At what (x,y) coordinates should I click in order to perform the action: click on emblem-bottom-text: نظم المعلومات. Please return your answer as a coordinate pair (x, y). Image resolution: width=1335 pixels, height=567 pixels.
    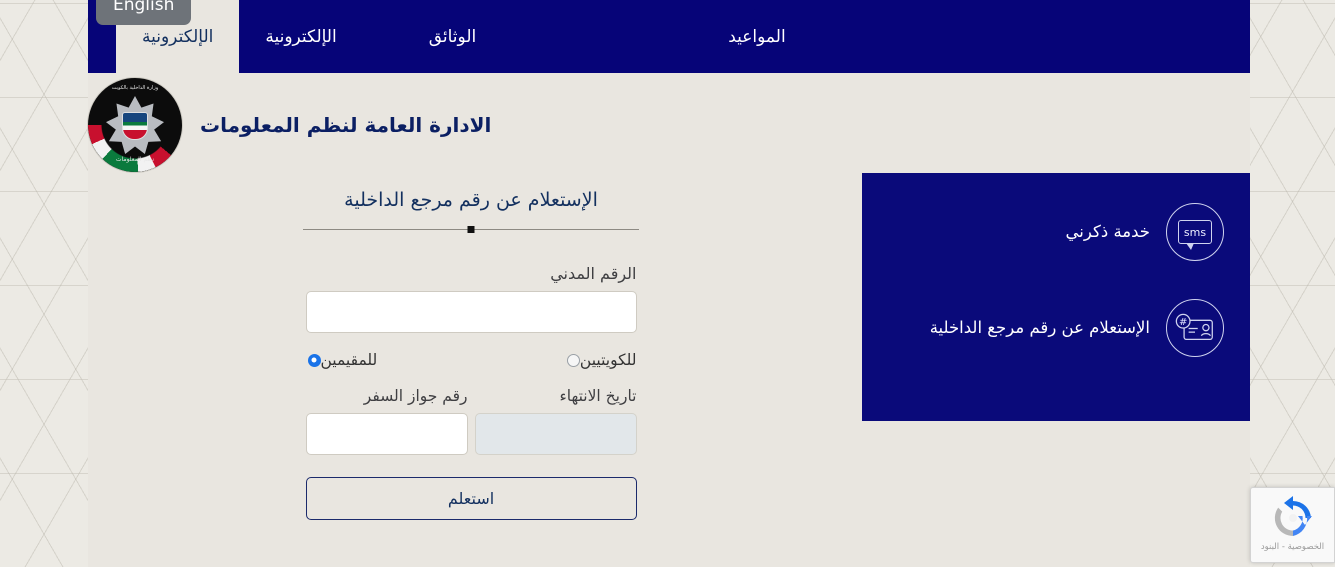
    Looking at the image, I should click on (135, 159).